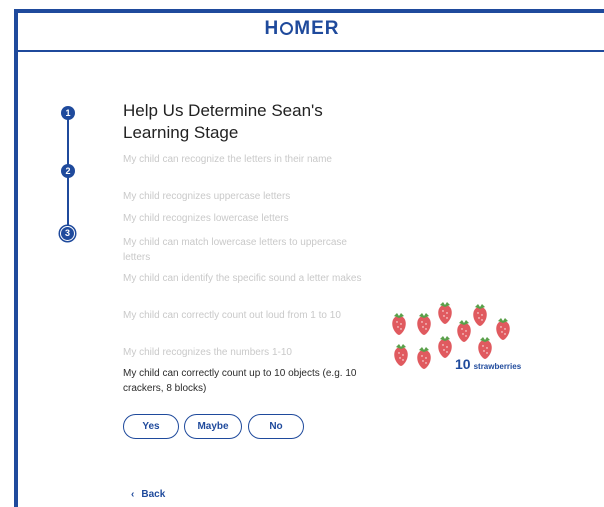  Describe the element at coordinates (463, 364) in the screenshot. I see `count-number: 10` at that location.